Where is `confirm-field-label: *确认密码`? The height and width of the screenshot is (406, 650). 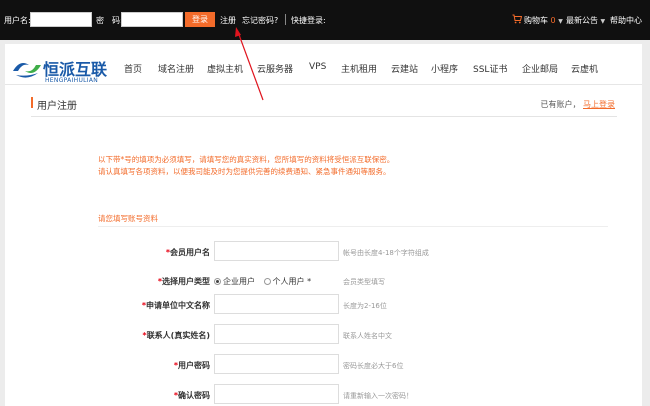
confirm-field-label: *确认密码 is located at coordinates (191, 395).